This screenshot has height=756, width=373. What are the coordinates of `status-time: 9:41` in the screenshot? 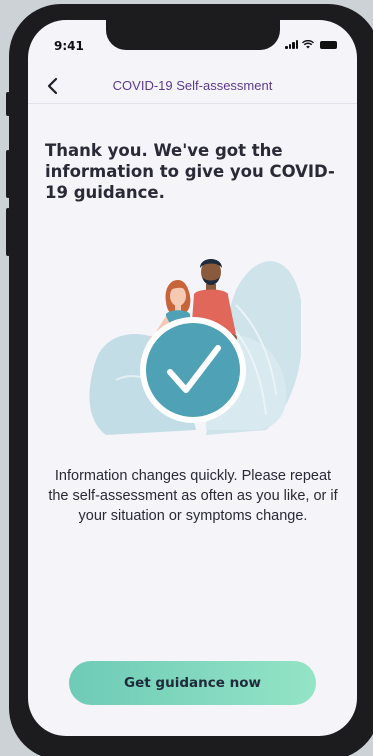 It's located at (69, 46).